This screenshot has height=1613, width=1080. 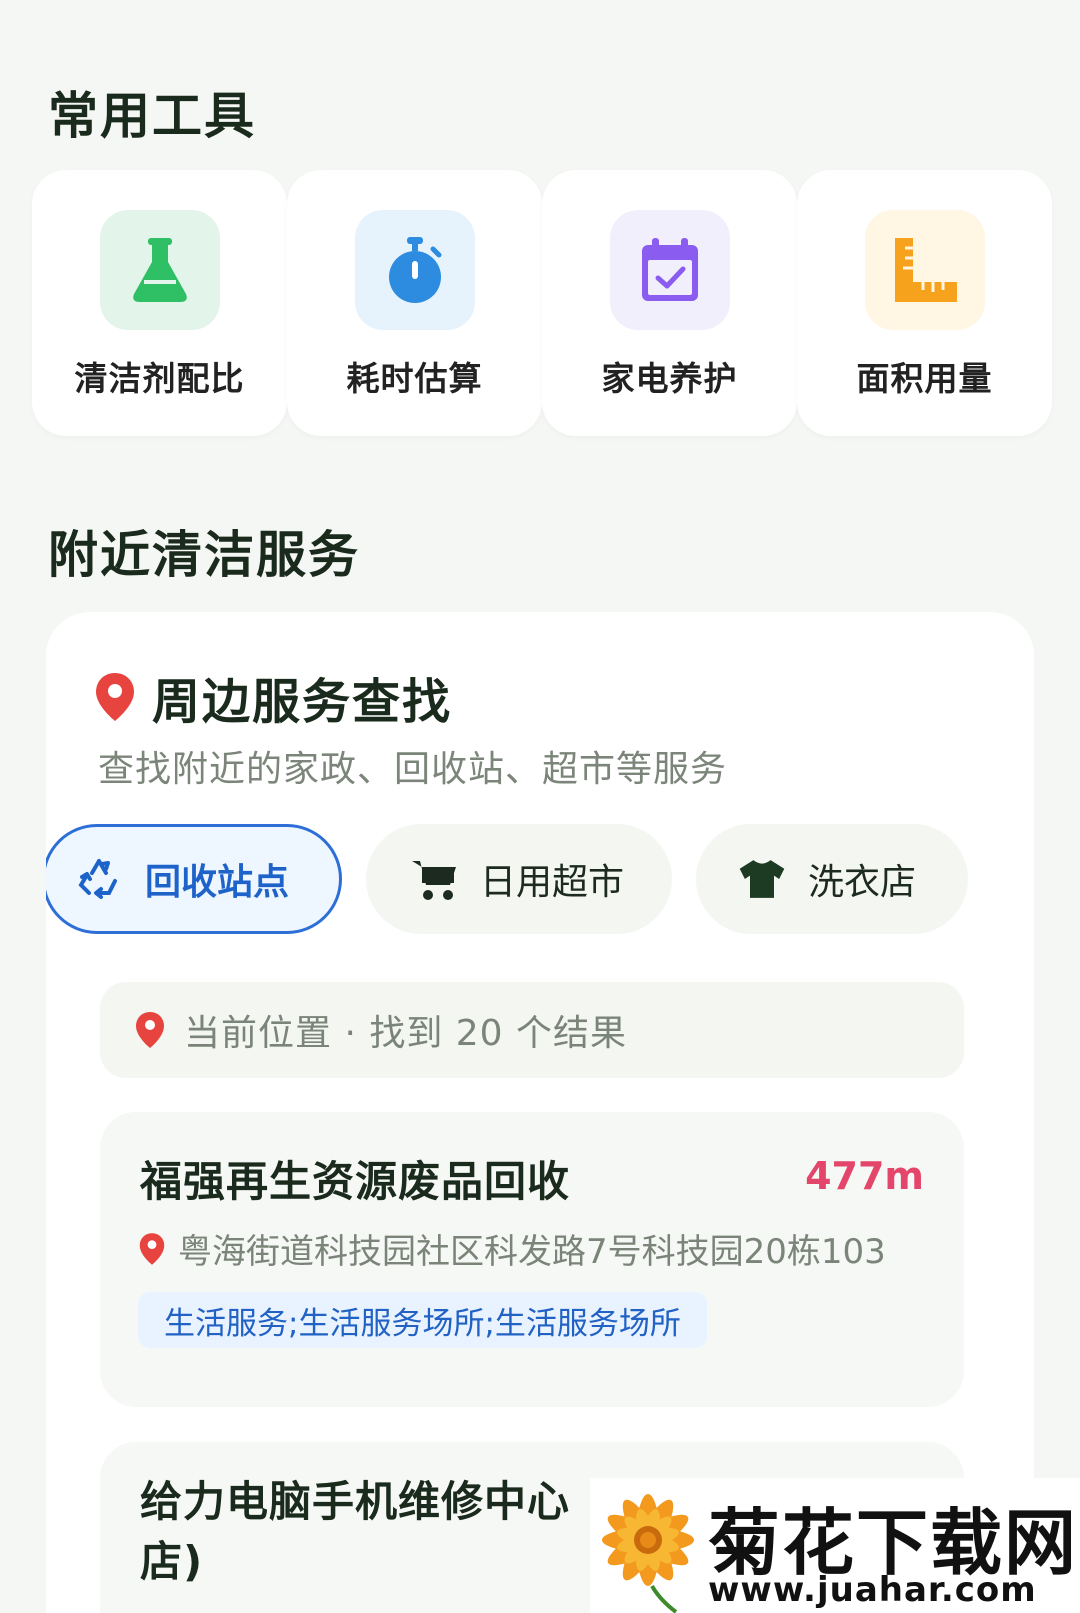 I want to click on tool-label: 家电养护, so click(x=669, y=378).